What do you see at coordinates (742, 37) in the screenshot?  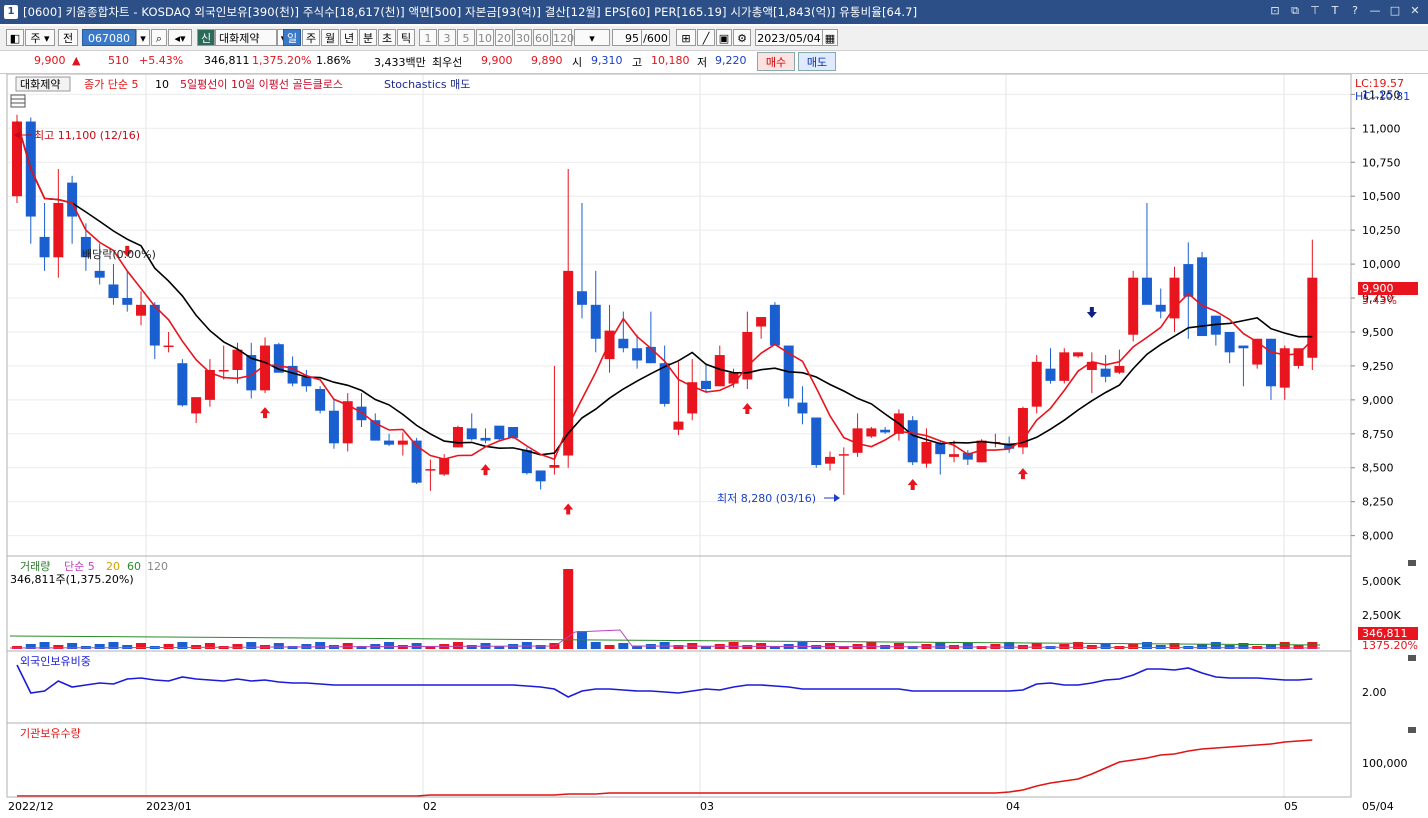 I see `gear-icon: ⚙` at bounding box center [742, 37].